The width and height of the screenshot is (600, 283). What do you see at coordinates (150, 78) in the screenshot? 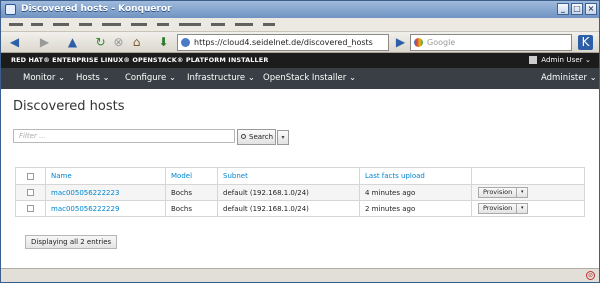
I see `nav-configure: Configure ⌄` at bounding box center [150, 78].